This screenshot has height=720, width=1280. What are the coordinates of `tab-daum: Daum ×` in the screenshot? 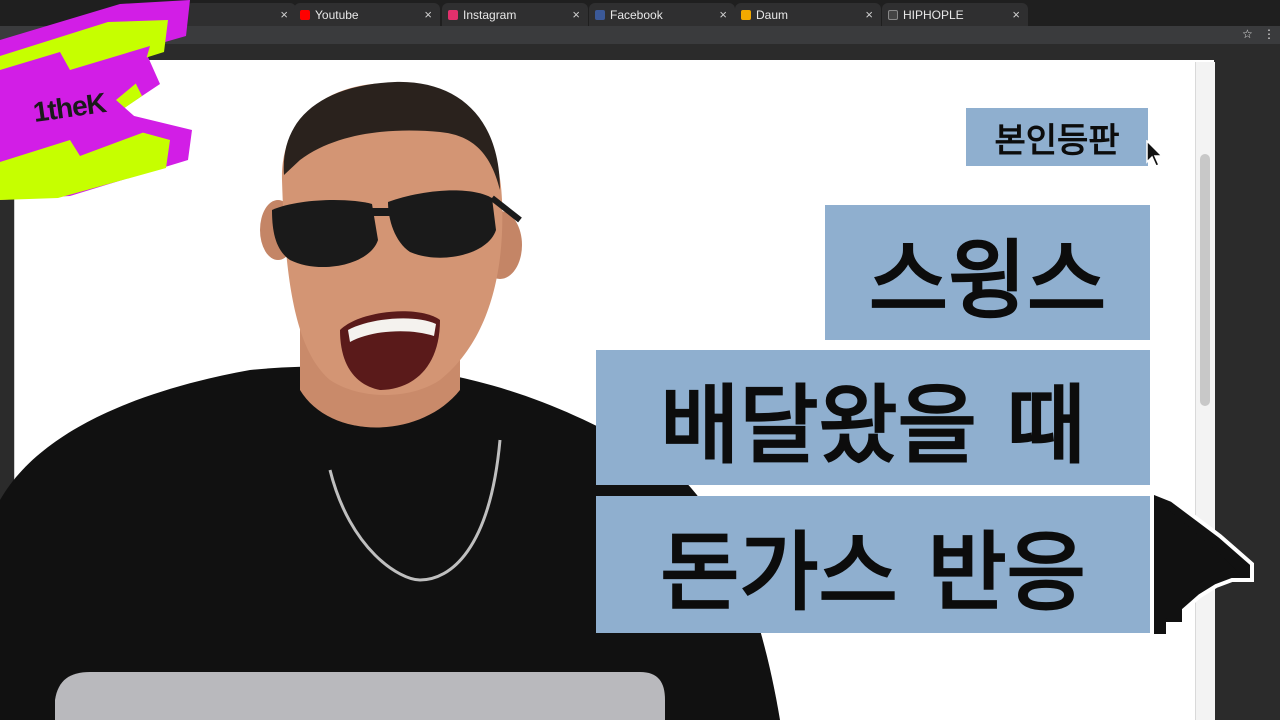 It's located at (808, 14).